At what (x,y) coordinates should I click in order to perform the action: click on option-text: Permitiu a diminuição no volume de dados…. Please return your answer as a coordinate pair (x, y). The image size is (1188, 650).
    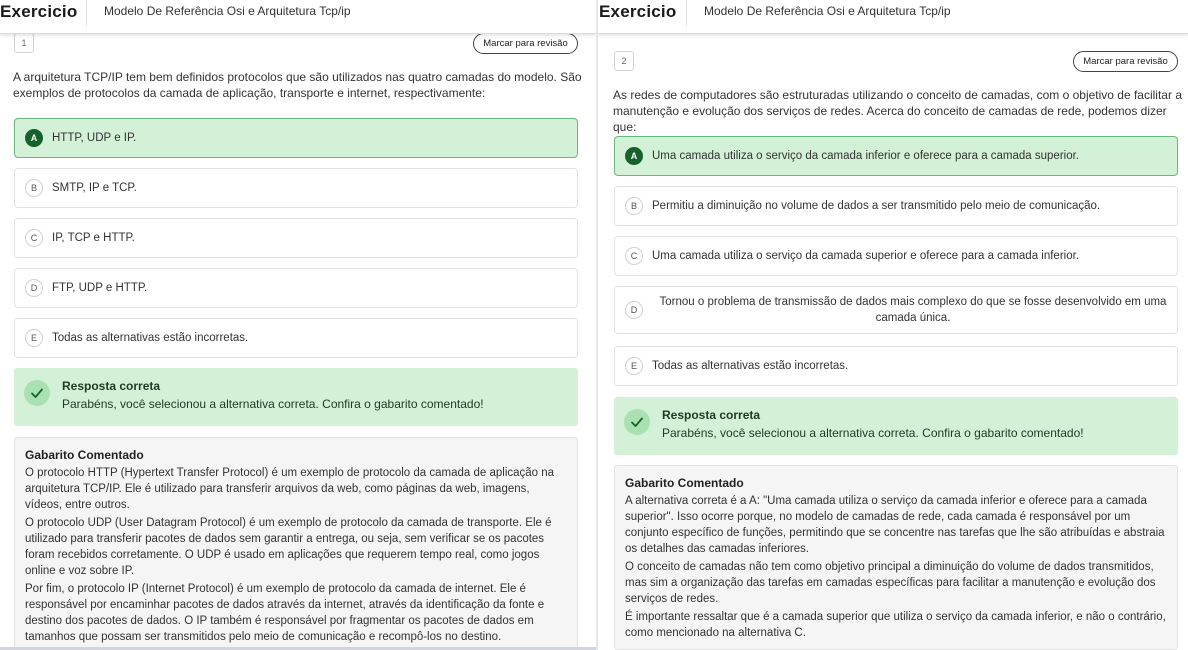
    Looking at the image, I should click on (876, 206).